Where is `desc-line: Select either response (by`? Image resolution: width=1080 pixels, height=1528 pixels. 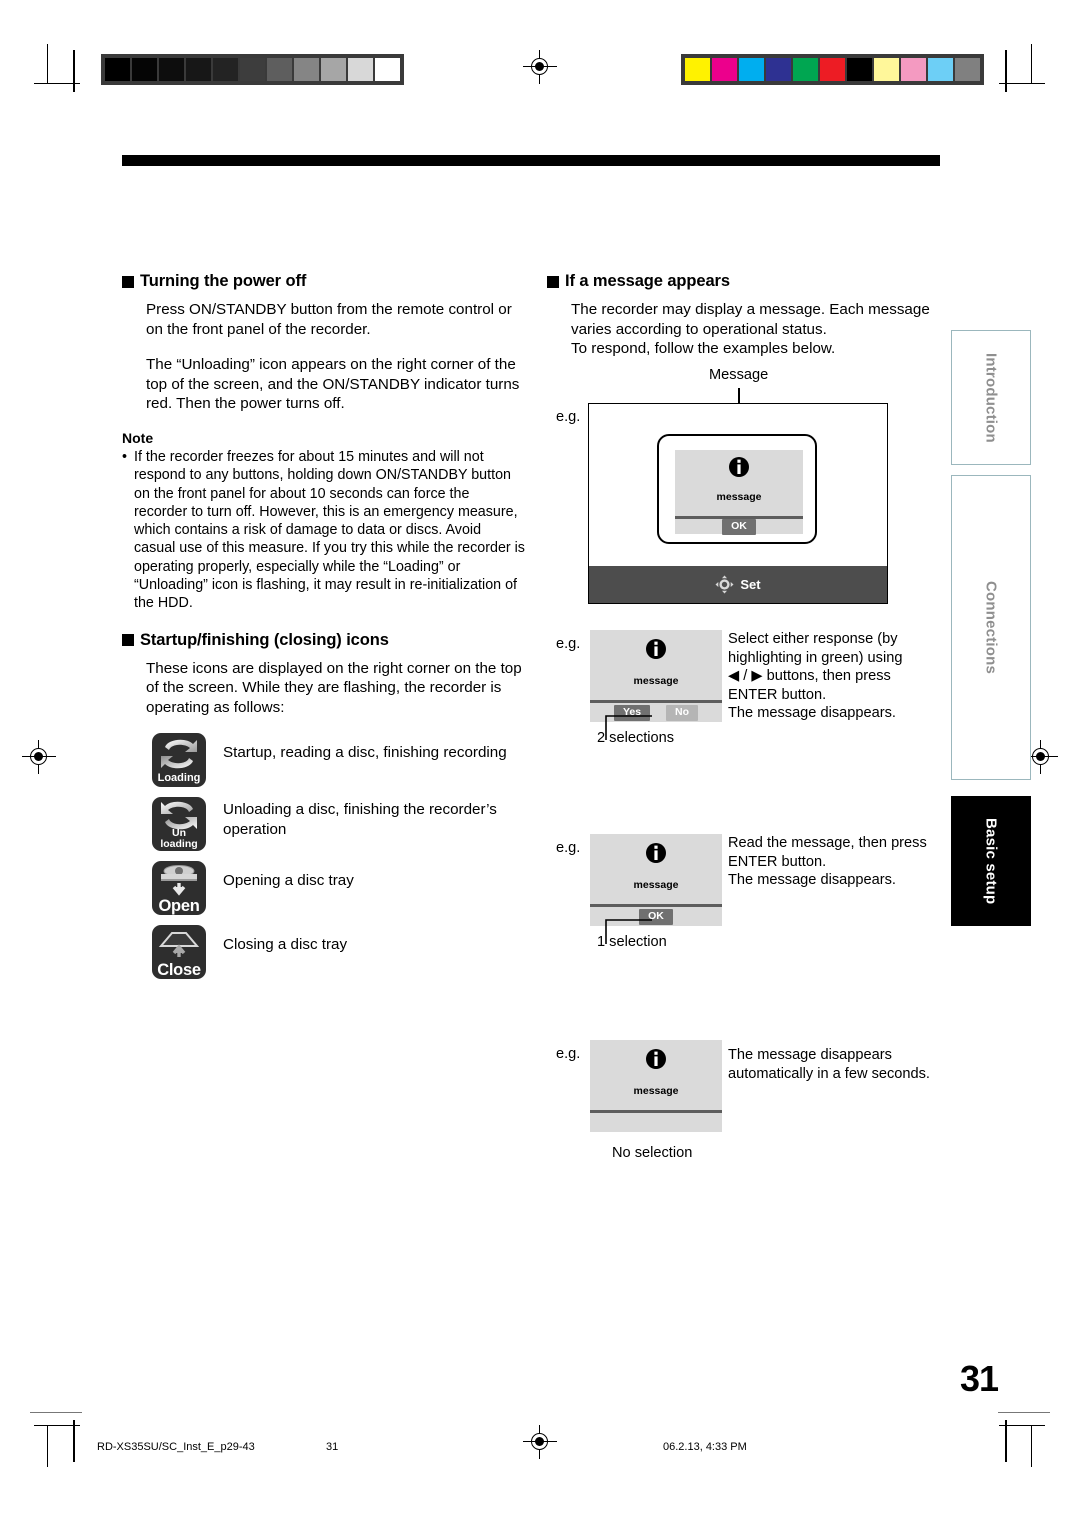 desc-line: Select either response (by is located at coordinates (813, 639).